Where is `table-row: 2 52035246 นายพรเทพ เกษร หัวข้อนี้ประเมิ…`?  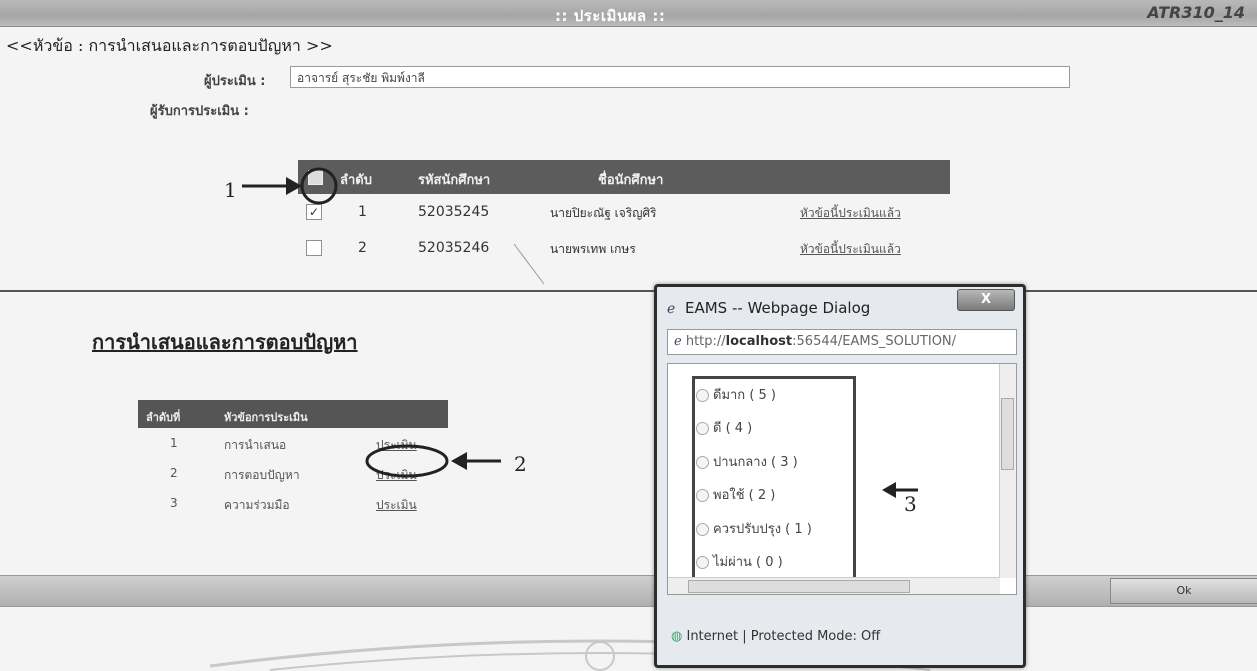 table-row: 2 52035246 นายพรเทพ เกษร หัวข้อนี้ประเมิ… is located at coordinates (624, 248).